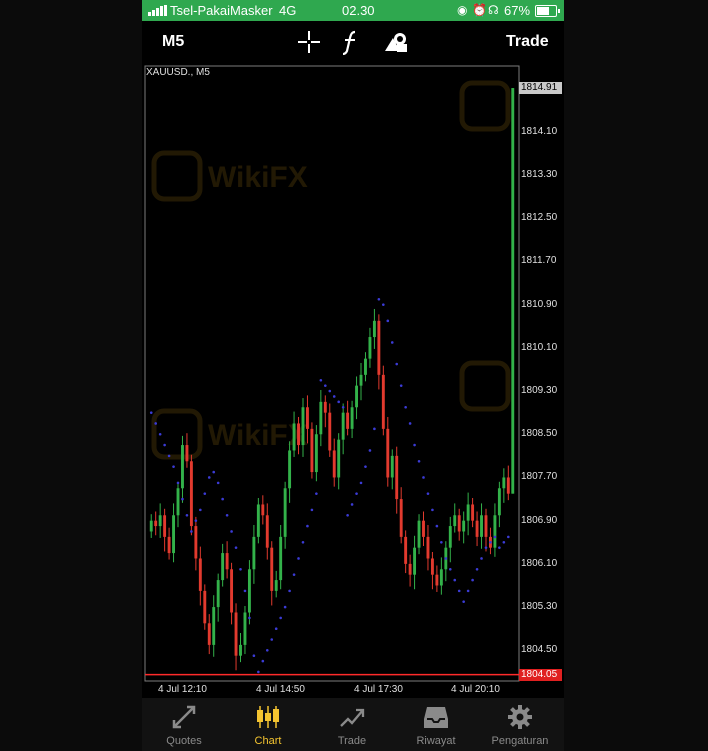 This screenshot has width=708, height=751. I want to click on candlestick-icon, so click(268, 717).